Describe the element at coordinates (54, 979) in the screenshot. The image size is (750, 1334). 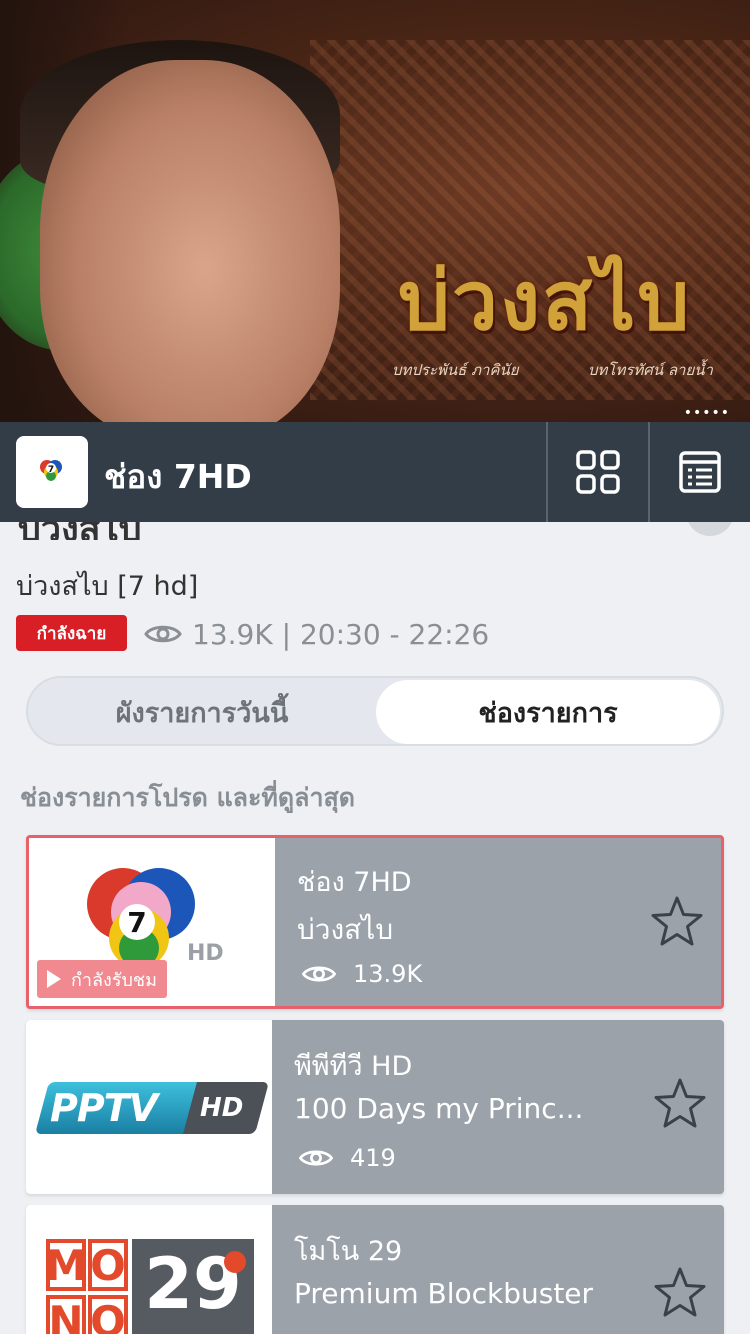
I see `play-icon` at that location.